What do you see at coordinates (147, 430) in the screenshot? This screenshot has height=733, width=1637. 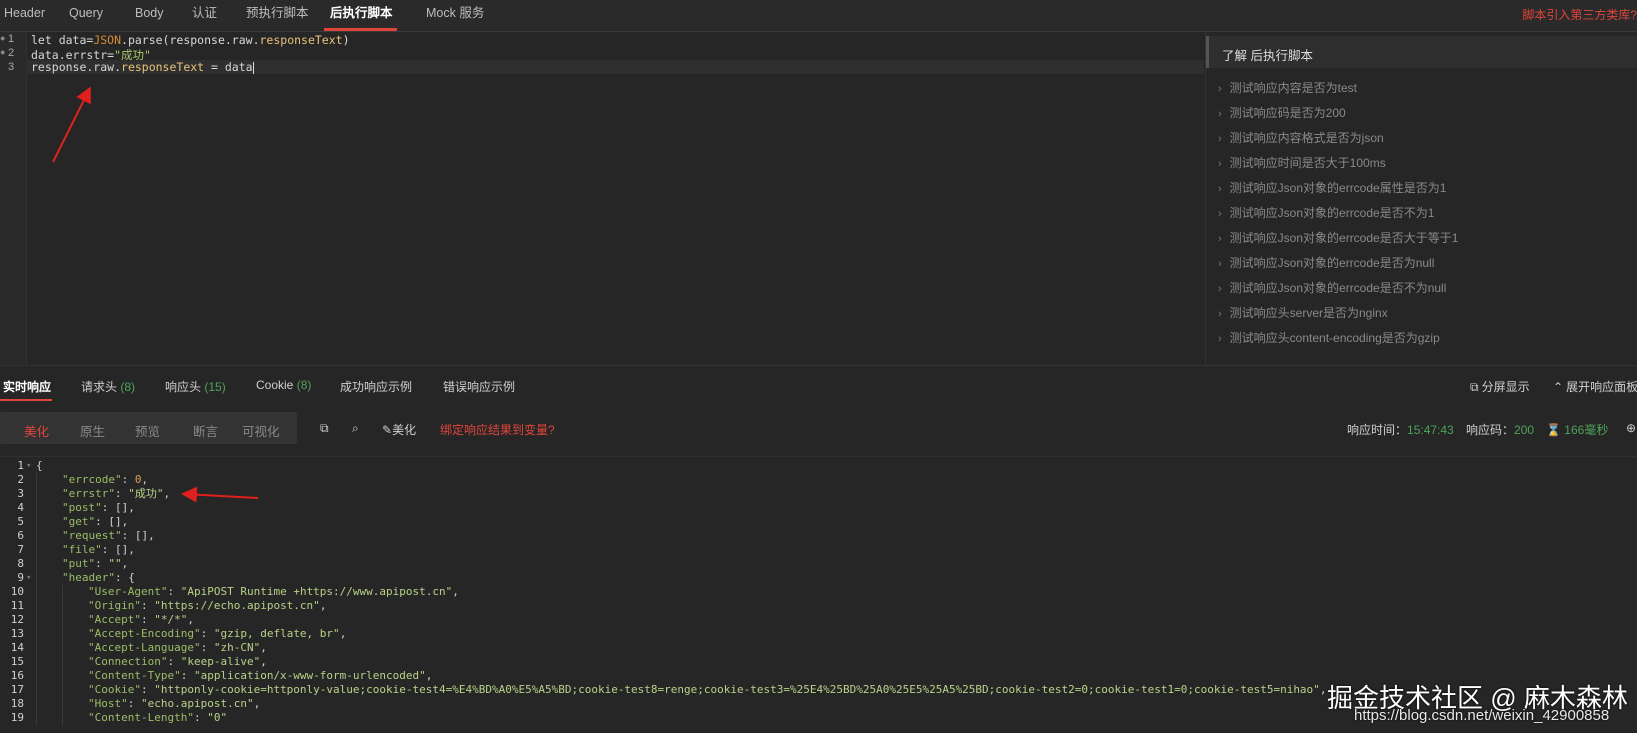 I see `view-preview: 预览` at bounding box center [147, 430].